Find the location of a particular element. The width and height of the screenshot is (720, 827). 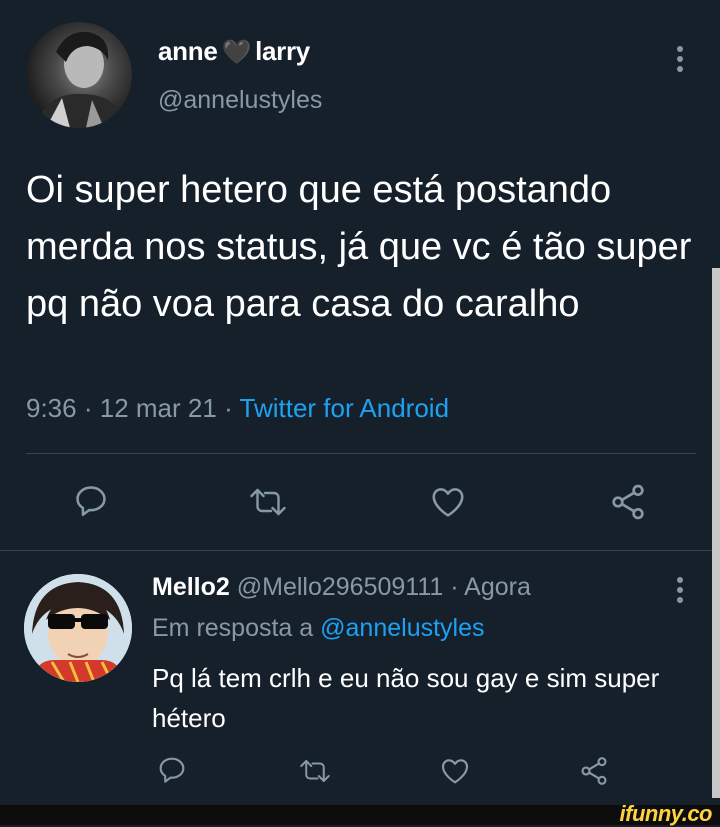

author-name: anne 🖤 larry is located at coordinates (234, 51).